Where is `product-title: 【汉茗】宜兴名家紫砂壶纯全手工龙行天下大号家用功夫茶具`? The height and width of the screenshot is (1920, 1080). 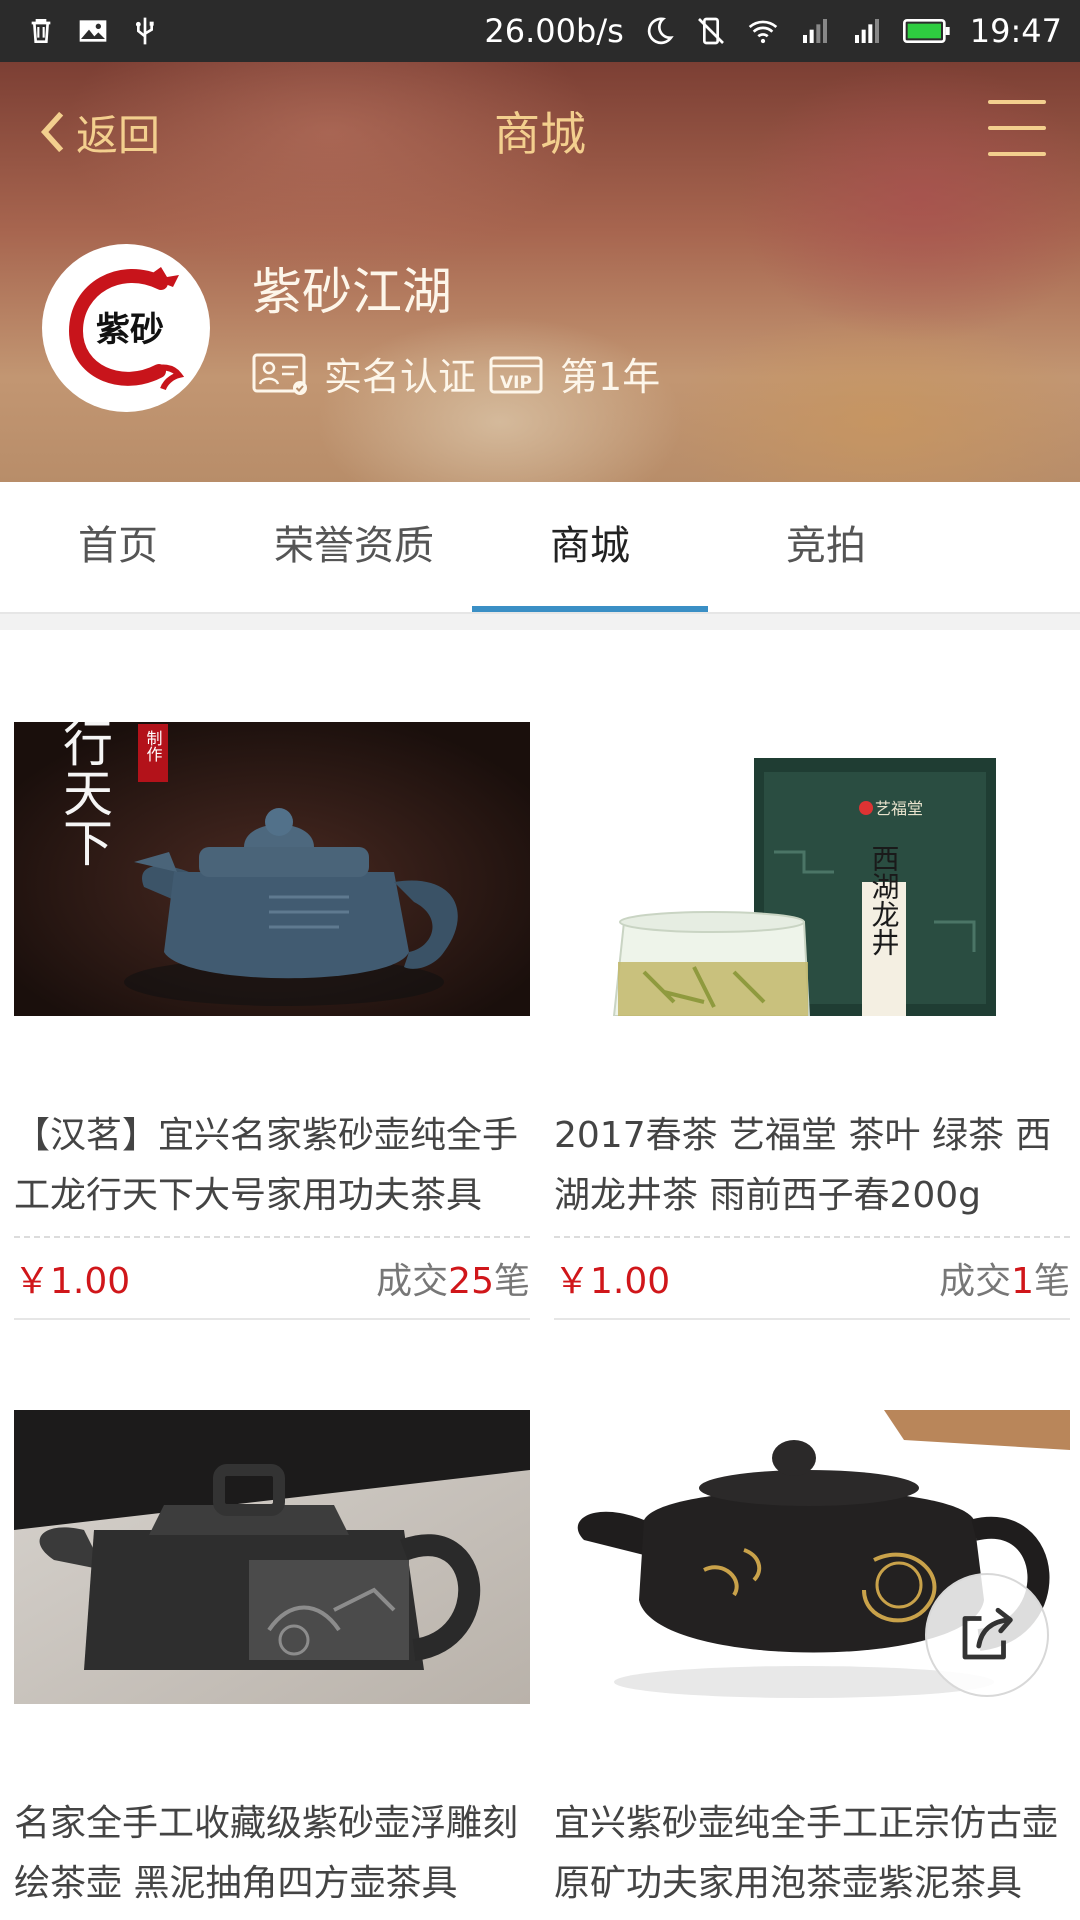 product-title: 【汉茗】宜兴名家紫砂壶纯全手工龙行天下大号家用功夫茶具 is located at coordinates (272, 1166).